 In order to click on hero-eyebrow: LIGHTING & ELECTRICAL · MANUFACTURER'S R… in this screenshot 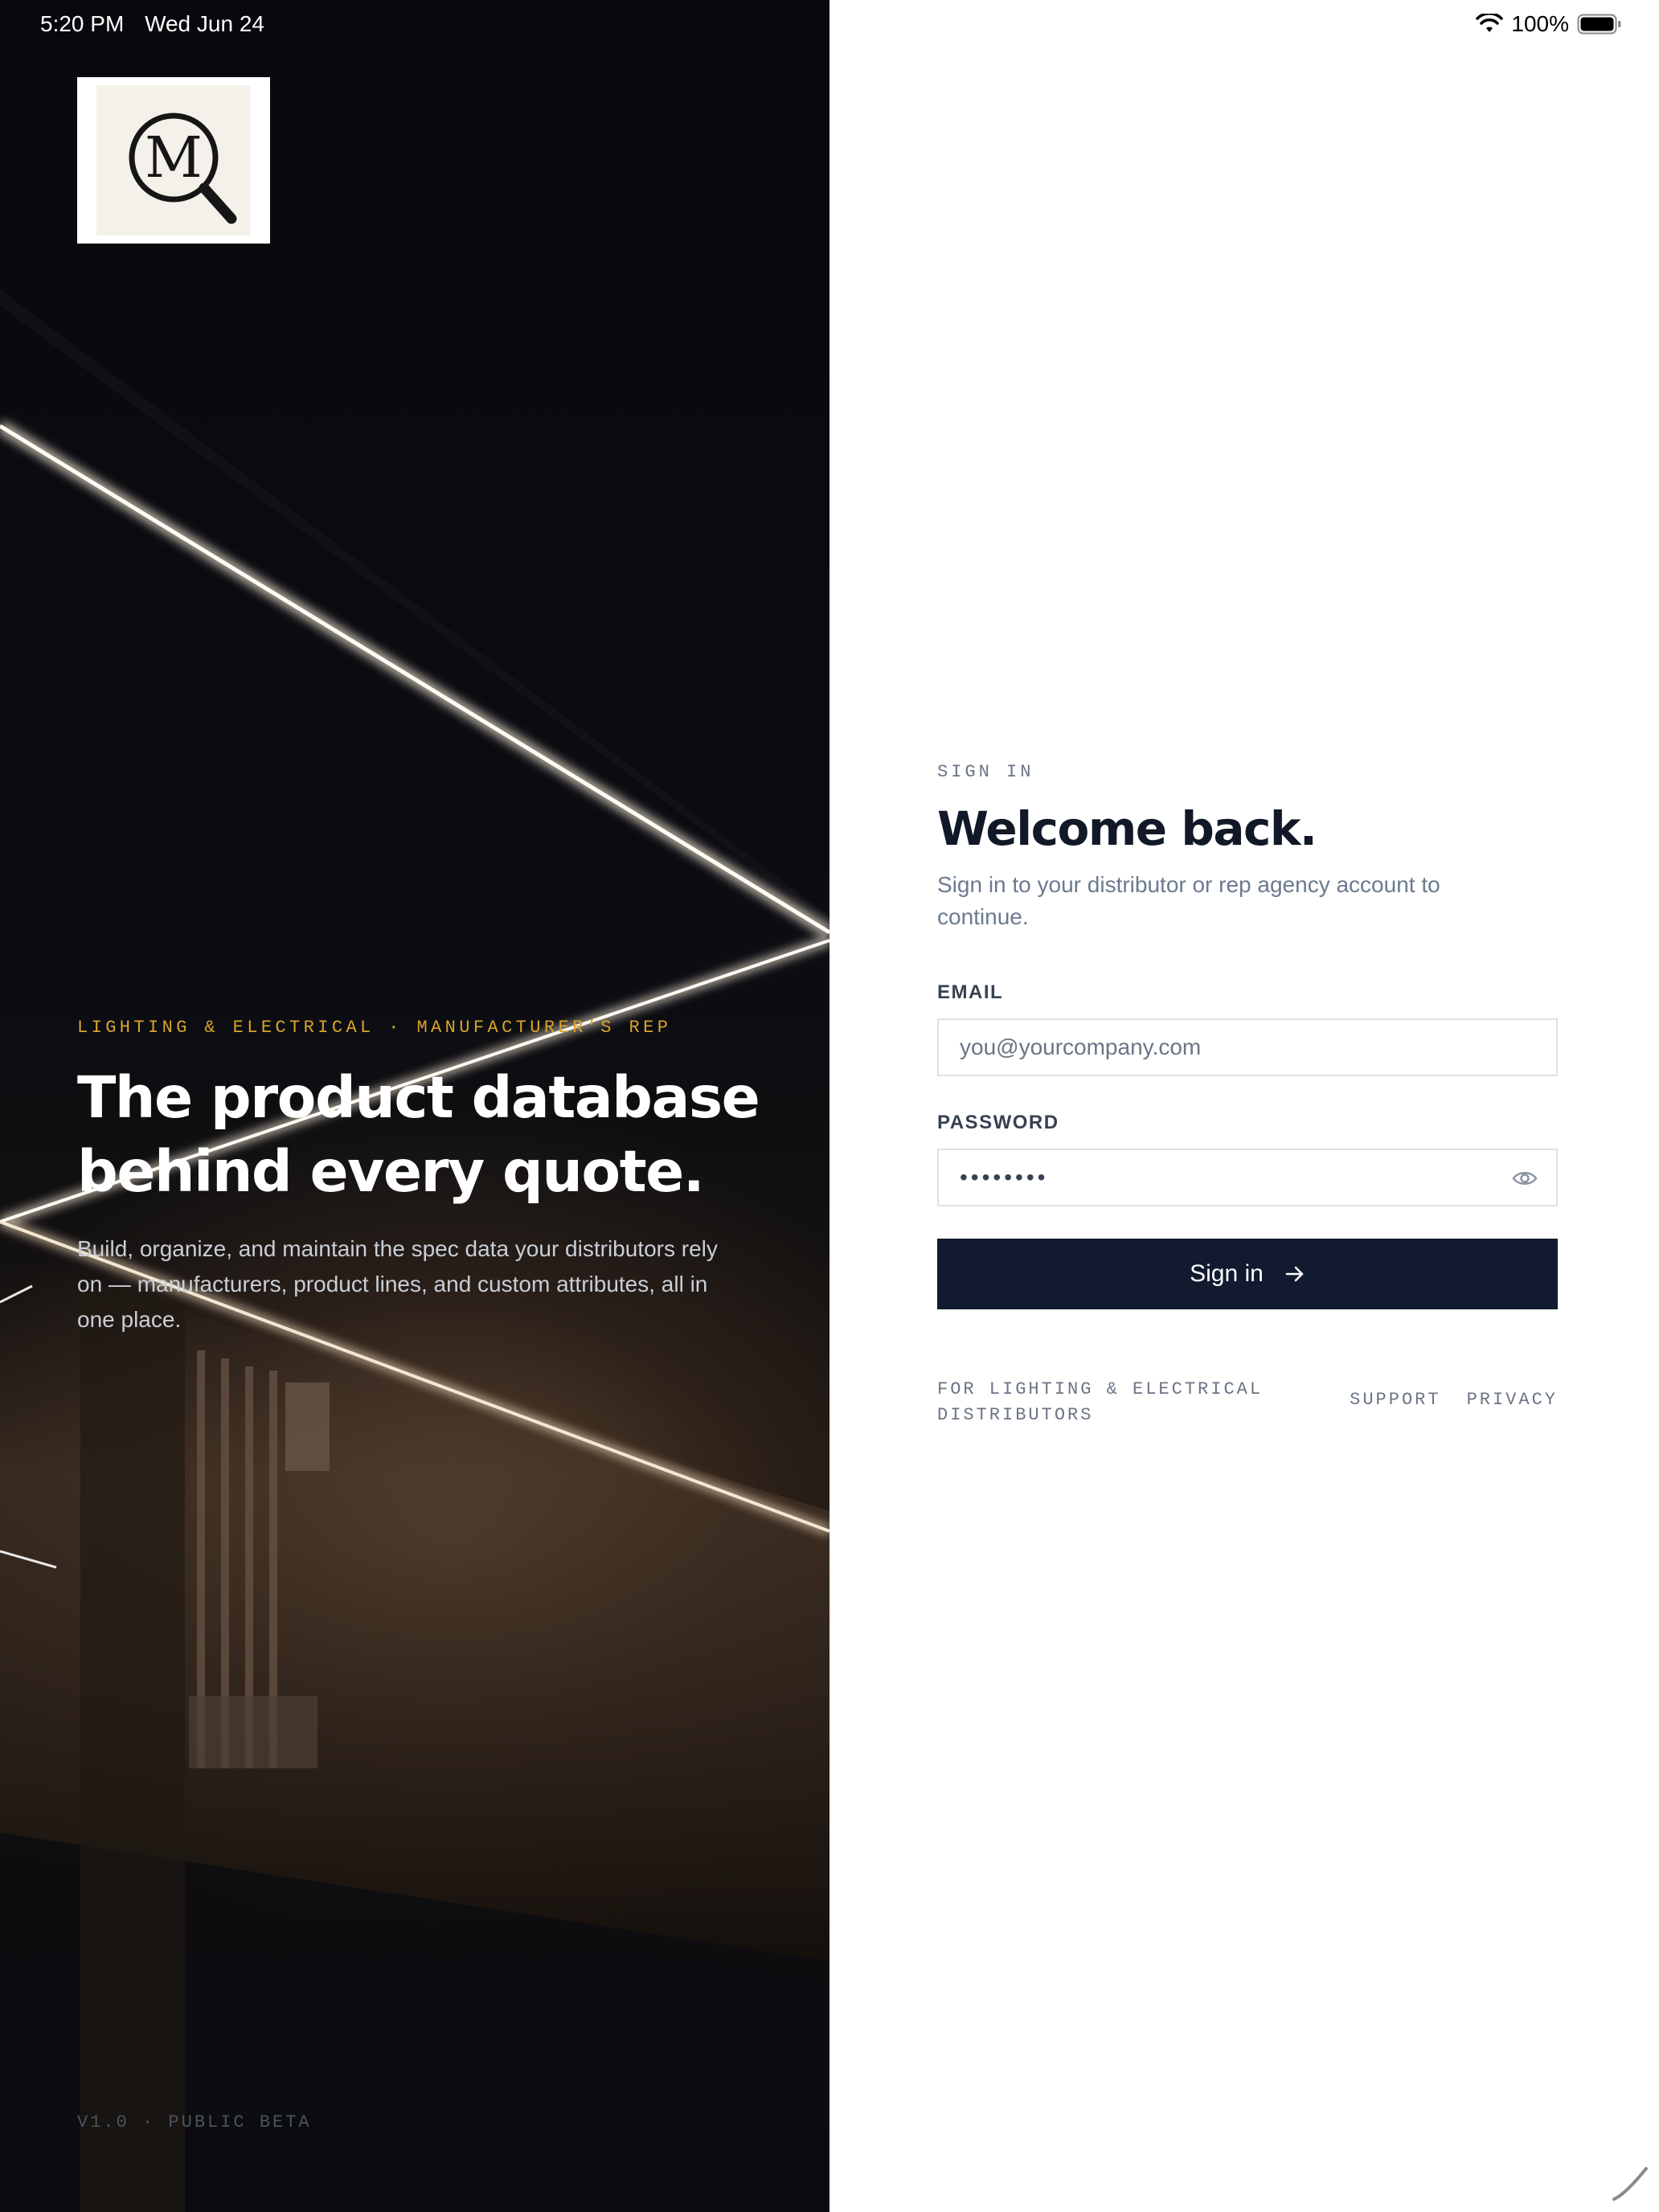, I will do `click(374, 1028)`.